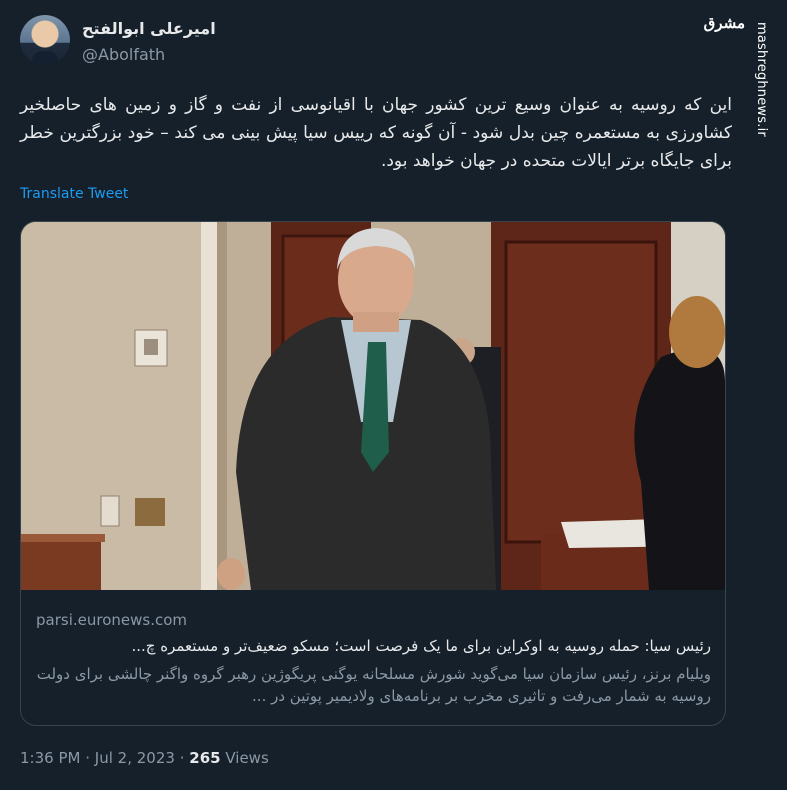 The image size is (787, 790). What do you see at coordinates (761, 79) in the screenshot?
I see `watermark-site: mashreghnews.ir` at bounding box center [761, 79].